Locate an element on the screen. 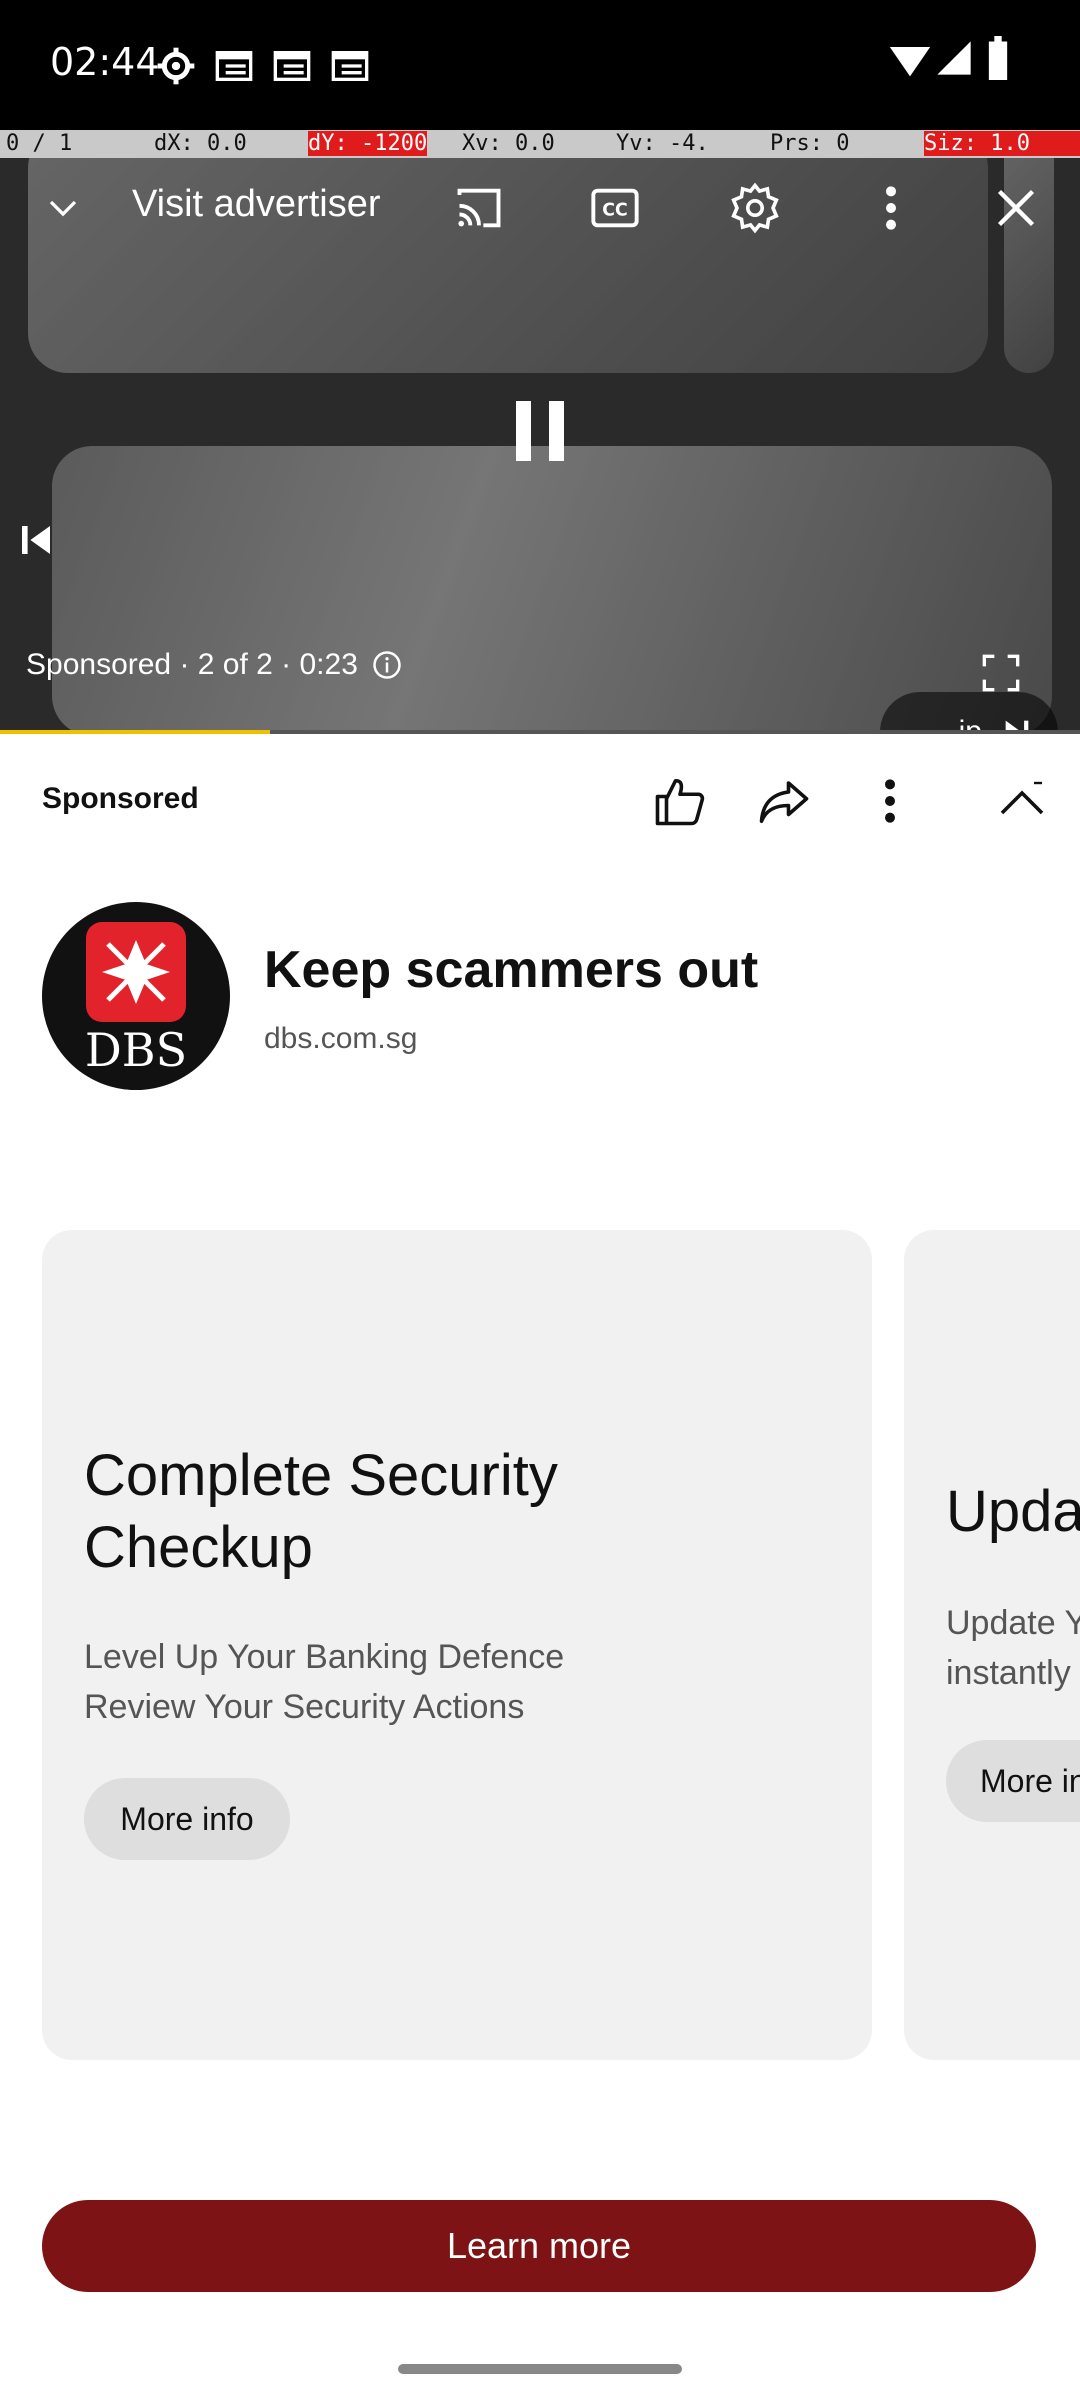 The image size is (1080, 2400). pause-button is located at coordinates (540, 431).